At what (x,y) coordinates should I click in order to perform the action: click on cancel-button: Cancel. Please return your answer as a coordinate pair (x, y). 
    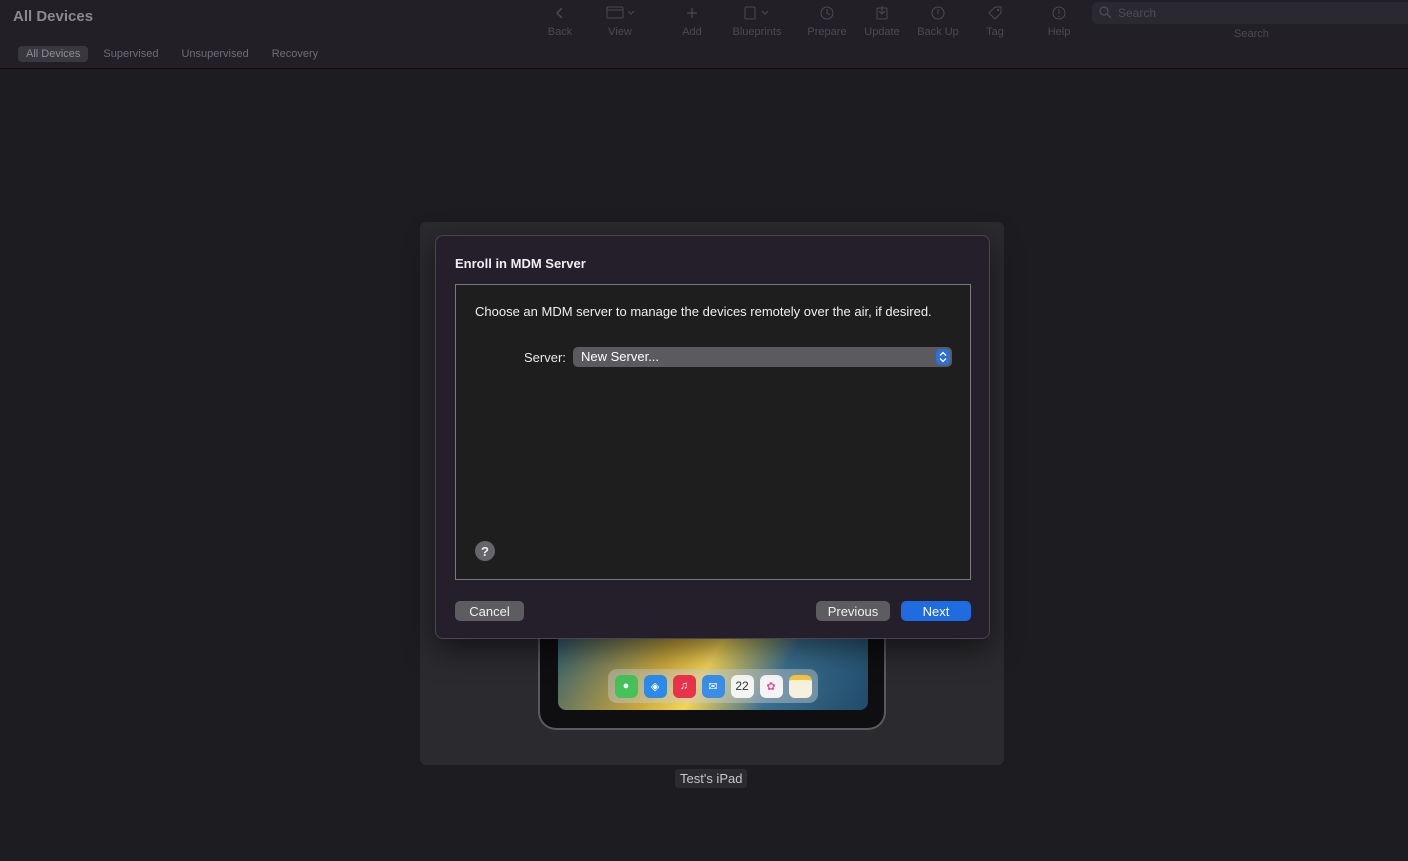
    Looking at the image, I should click on (489, 611).